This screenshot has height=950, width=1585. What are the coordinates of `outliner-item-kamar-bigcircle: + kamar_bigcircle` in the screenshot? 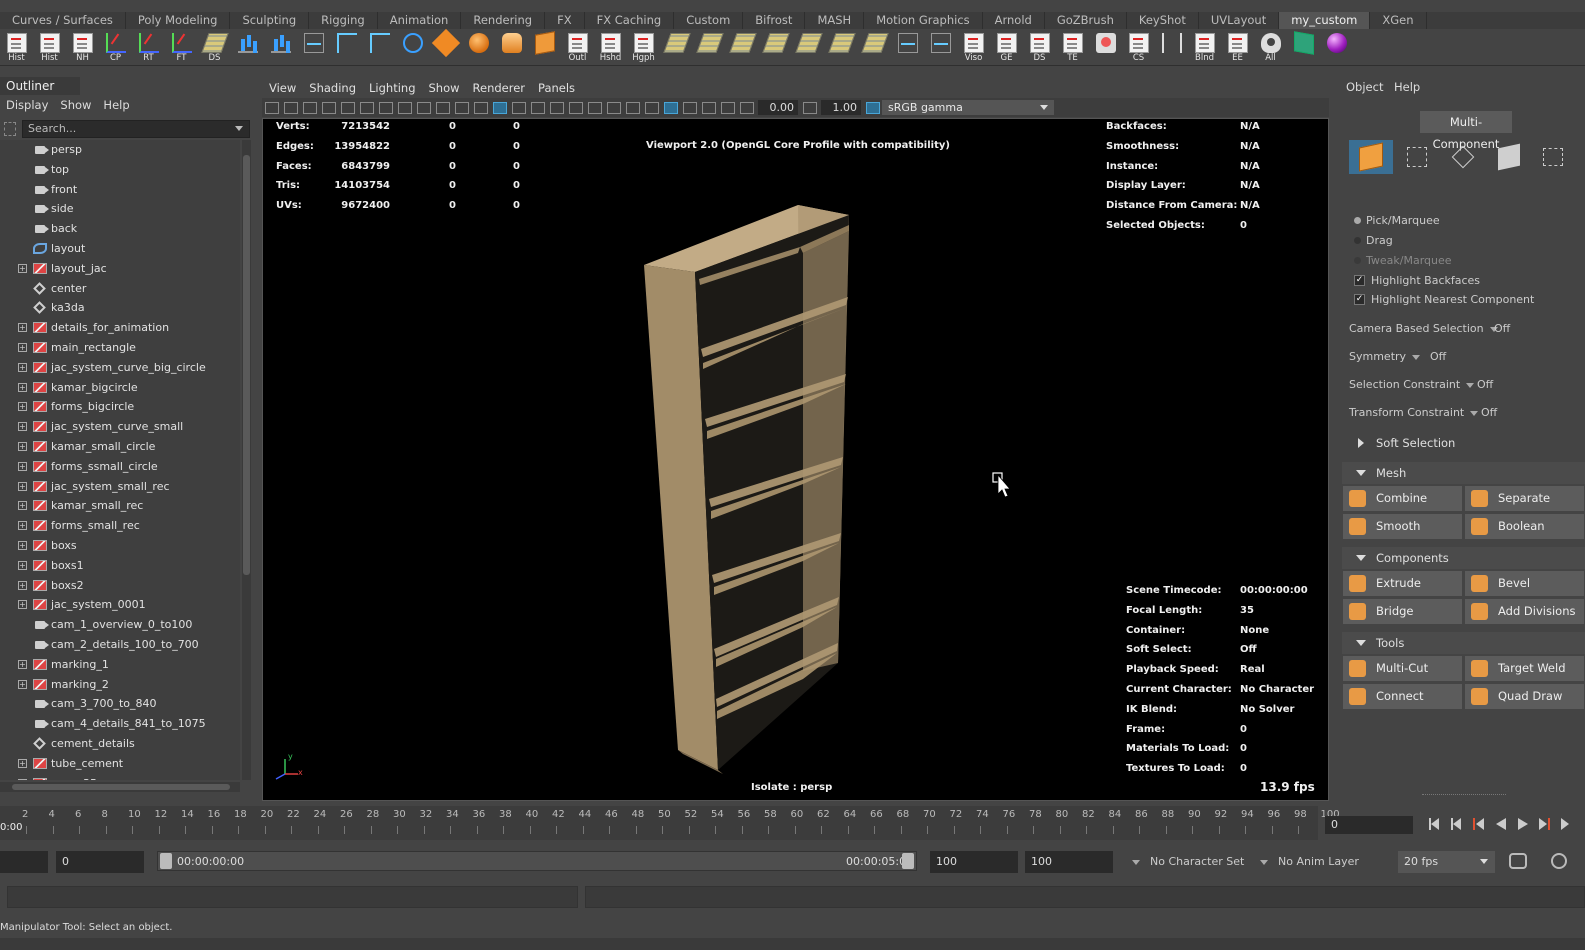 It's located at (120, 388).